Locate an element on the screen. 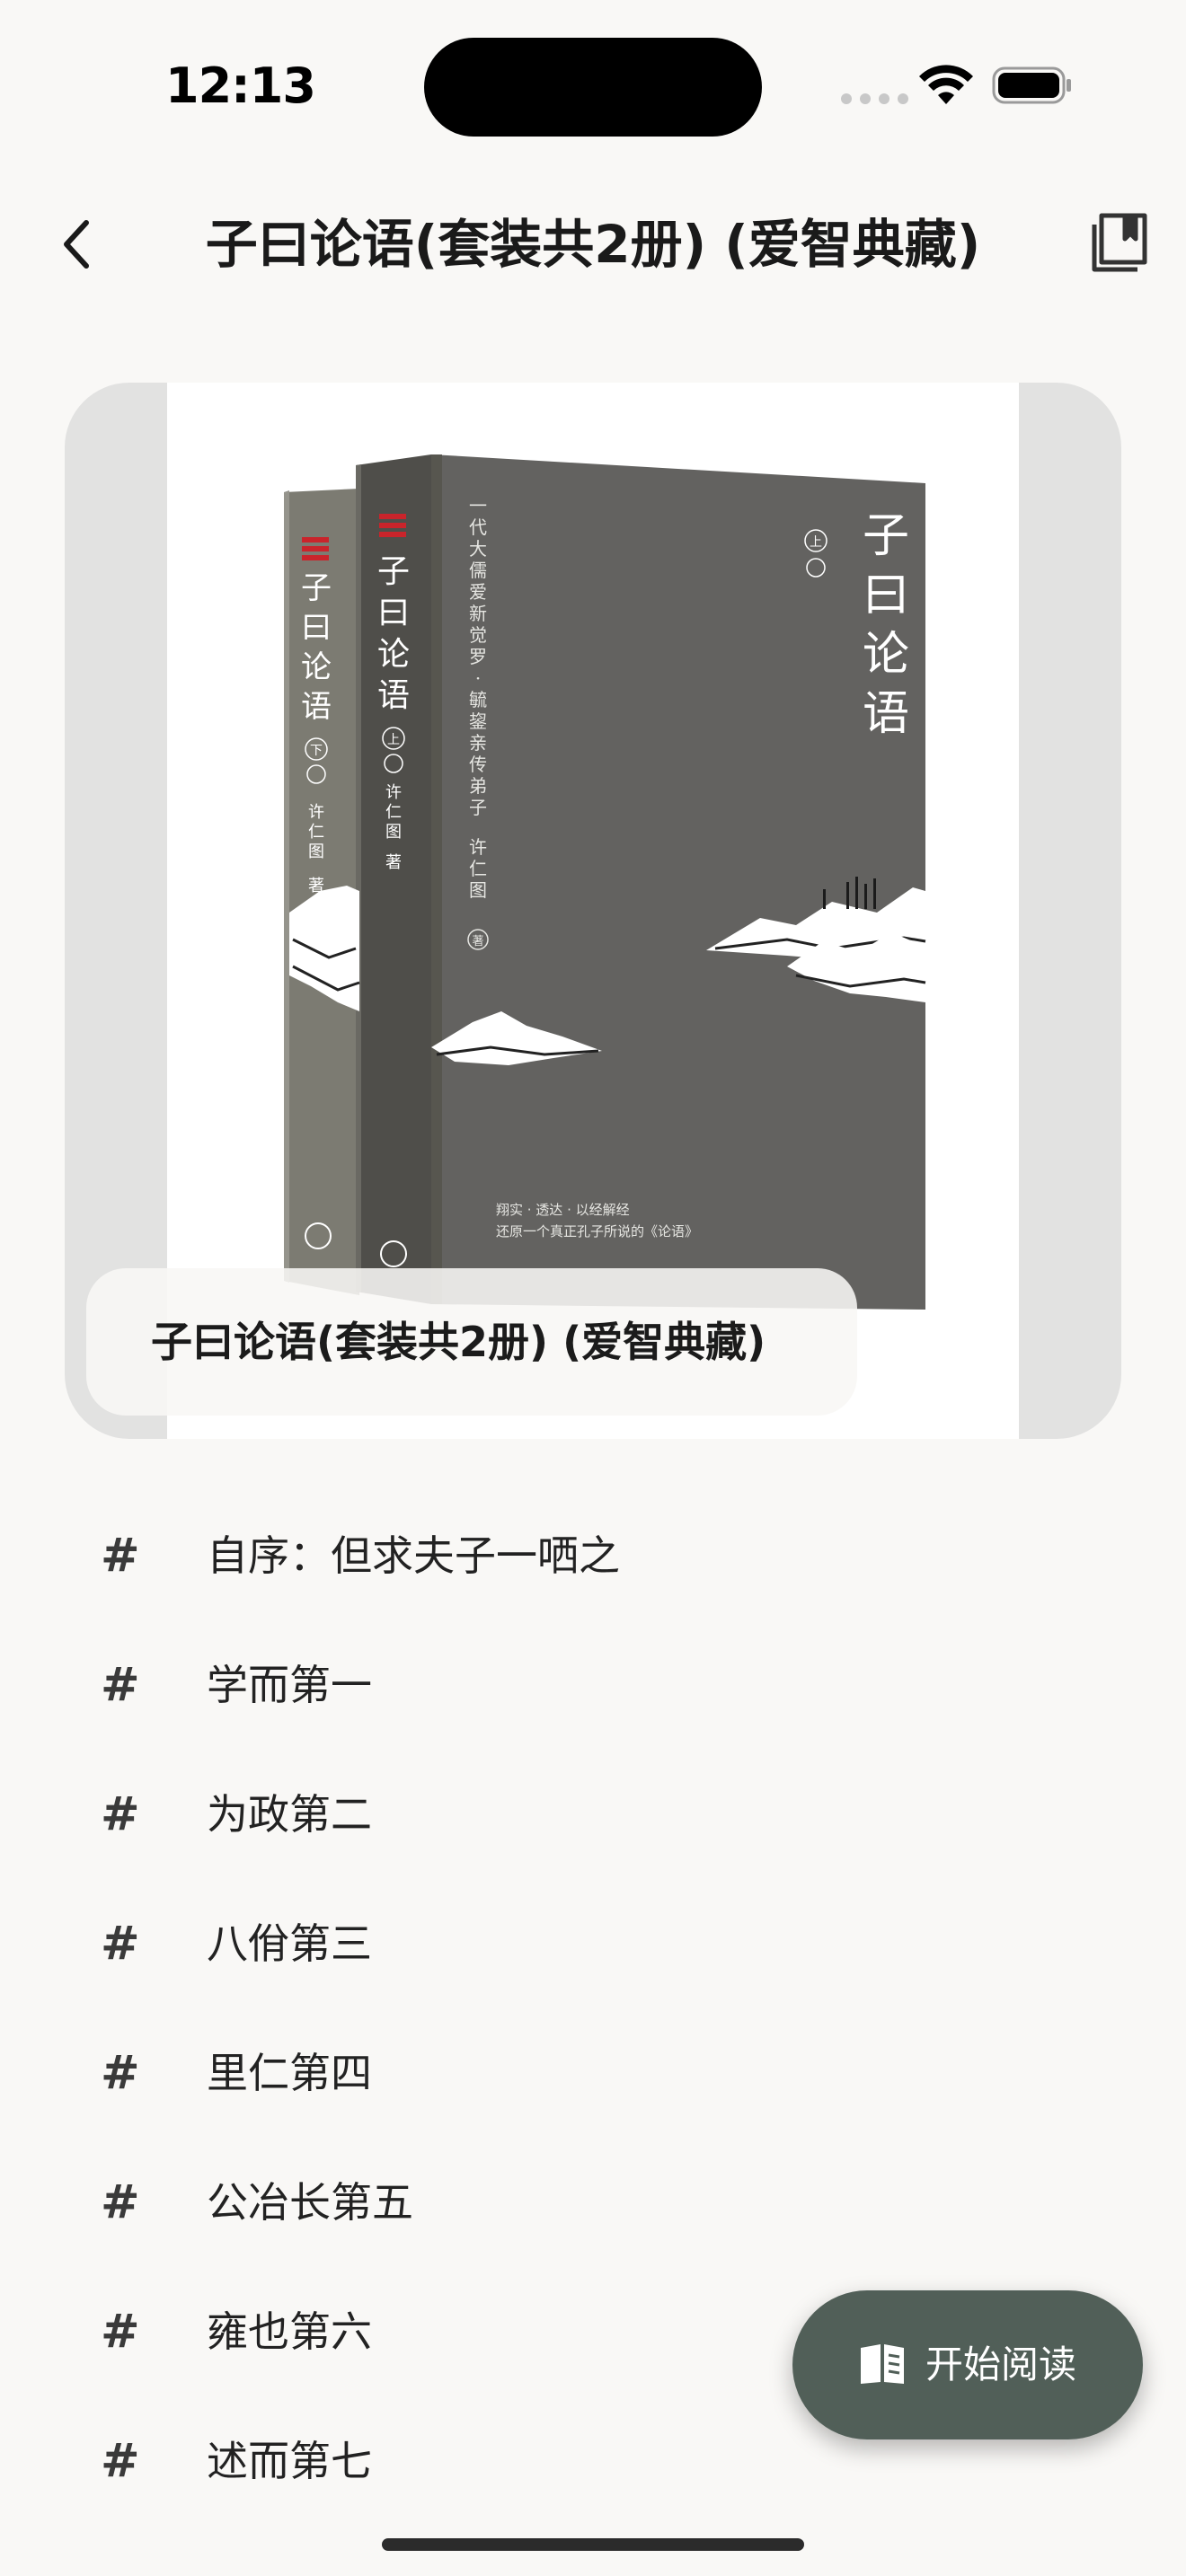 The image size is (1186, 2576). chapter-label: 雍也第六 is located at coordinates (289, 2331).